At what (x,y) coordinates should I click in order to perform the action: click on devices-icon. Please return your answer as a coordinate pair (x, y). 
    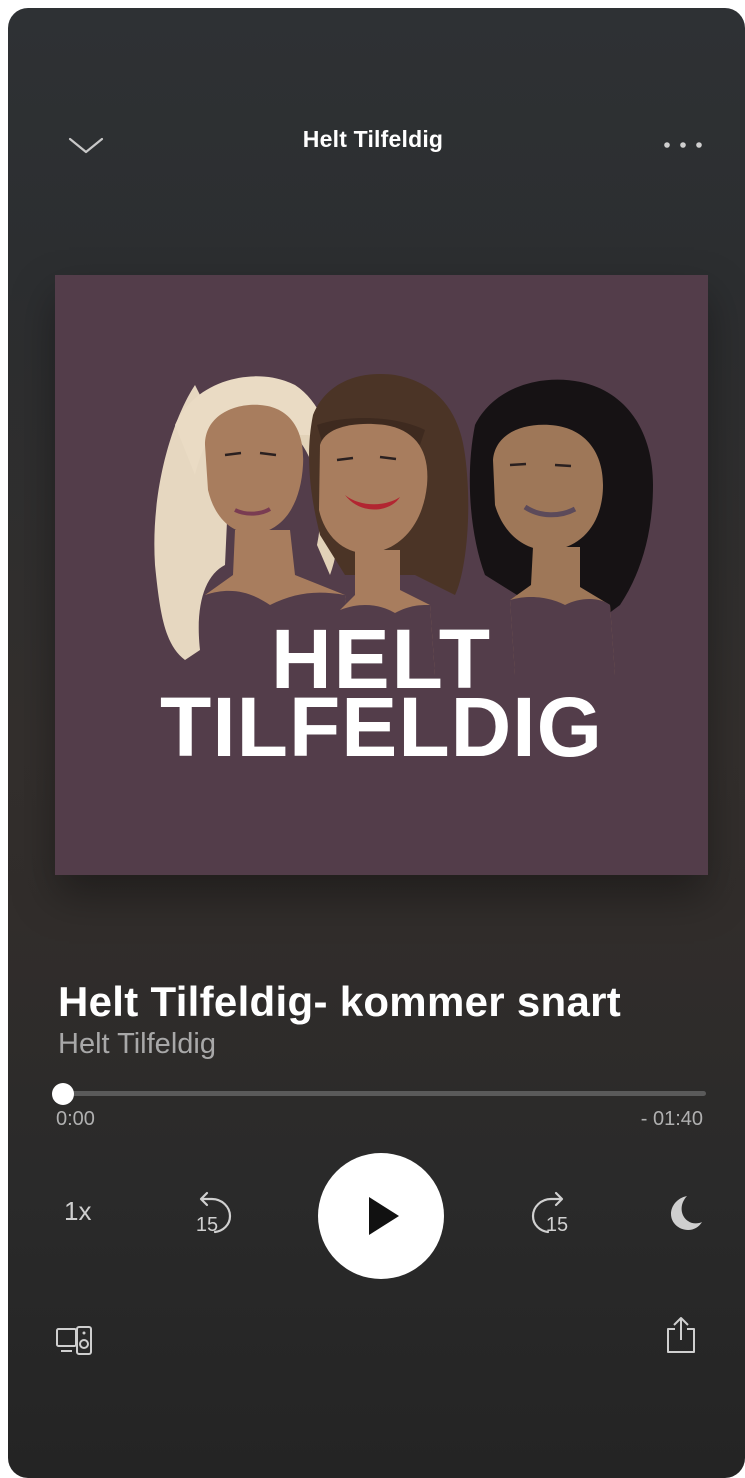
    Looking at the image, I should click on (74, 1340).